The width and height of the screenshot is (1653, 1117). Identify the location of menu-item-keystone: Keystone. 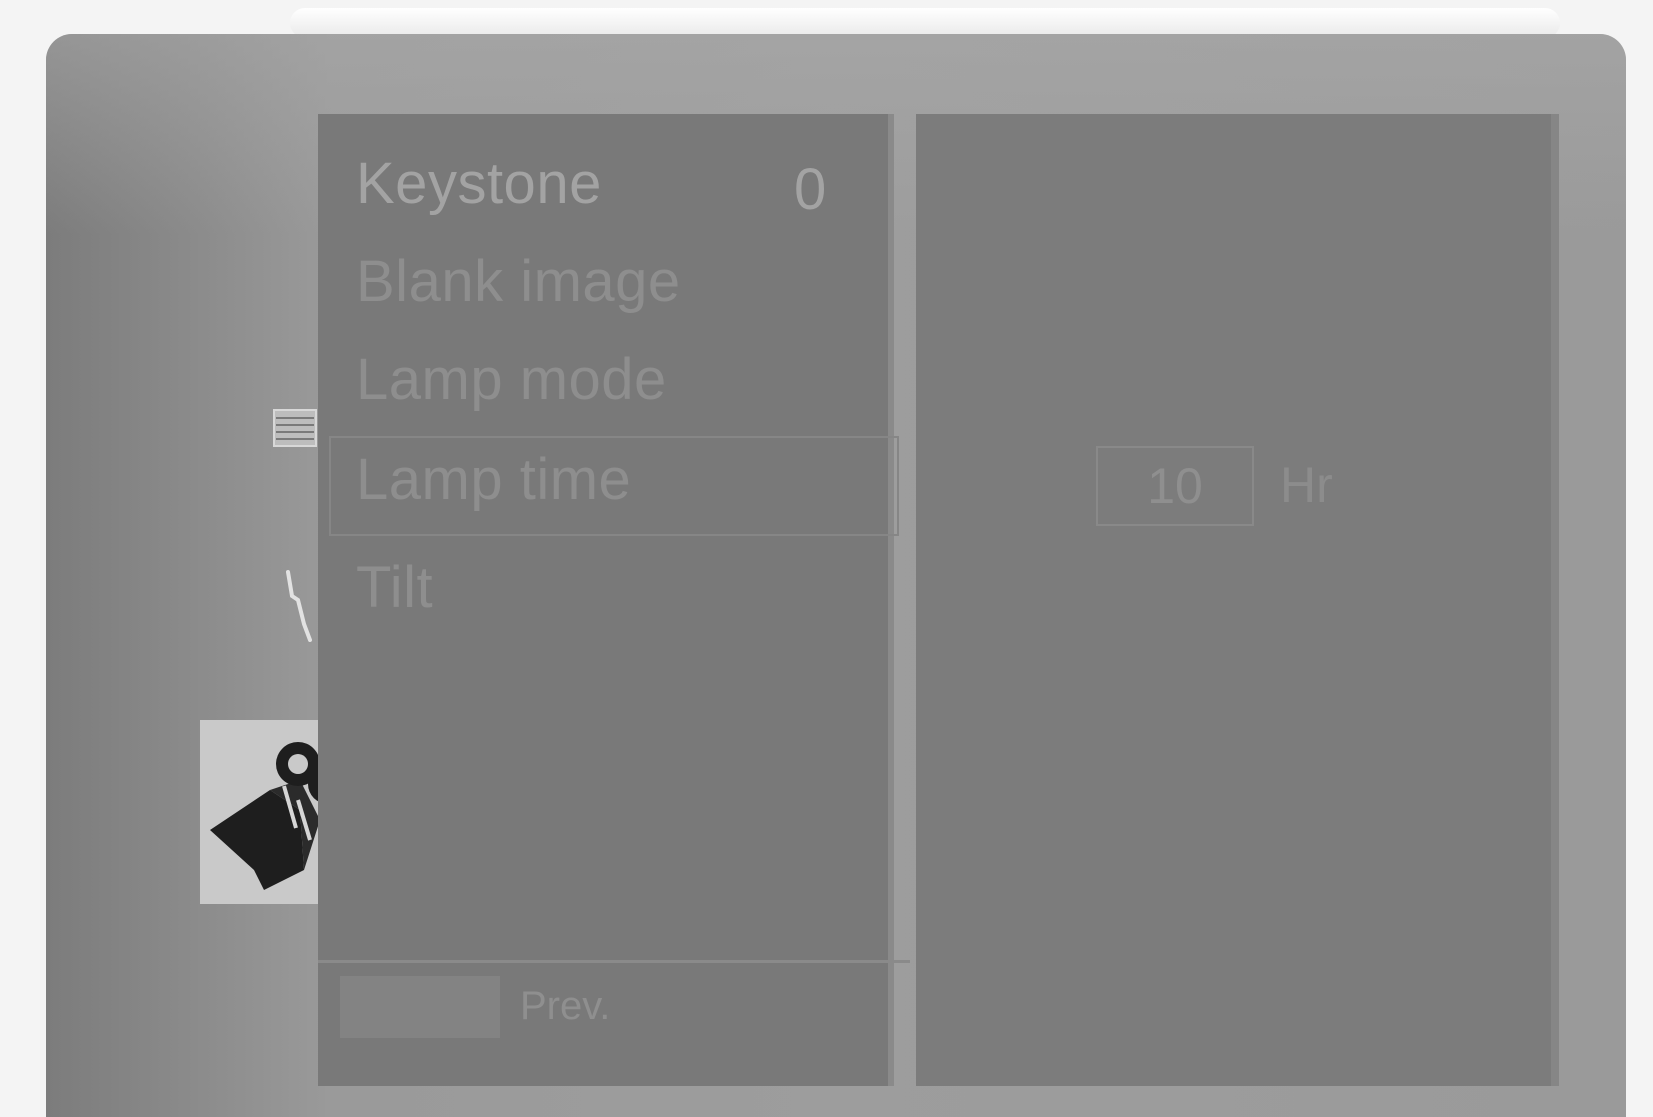
(479, 183).